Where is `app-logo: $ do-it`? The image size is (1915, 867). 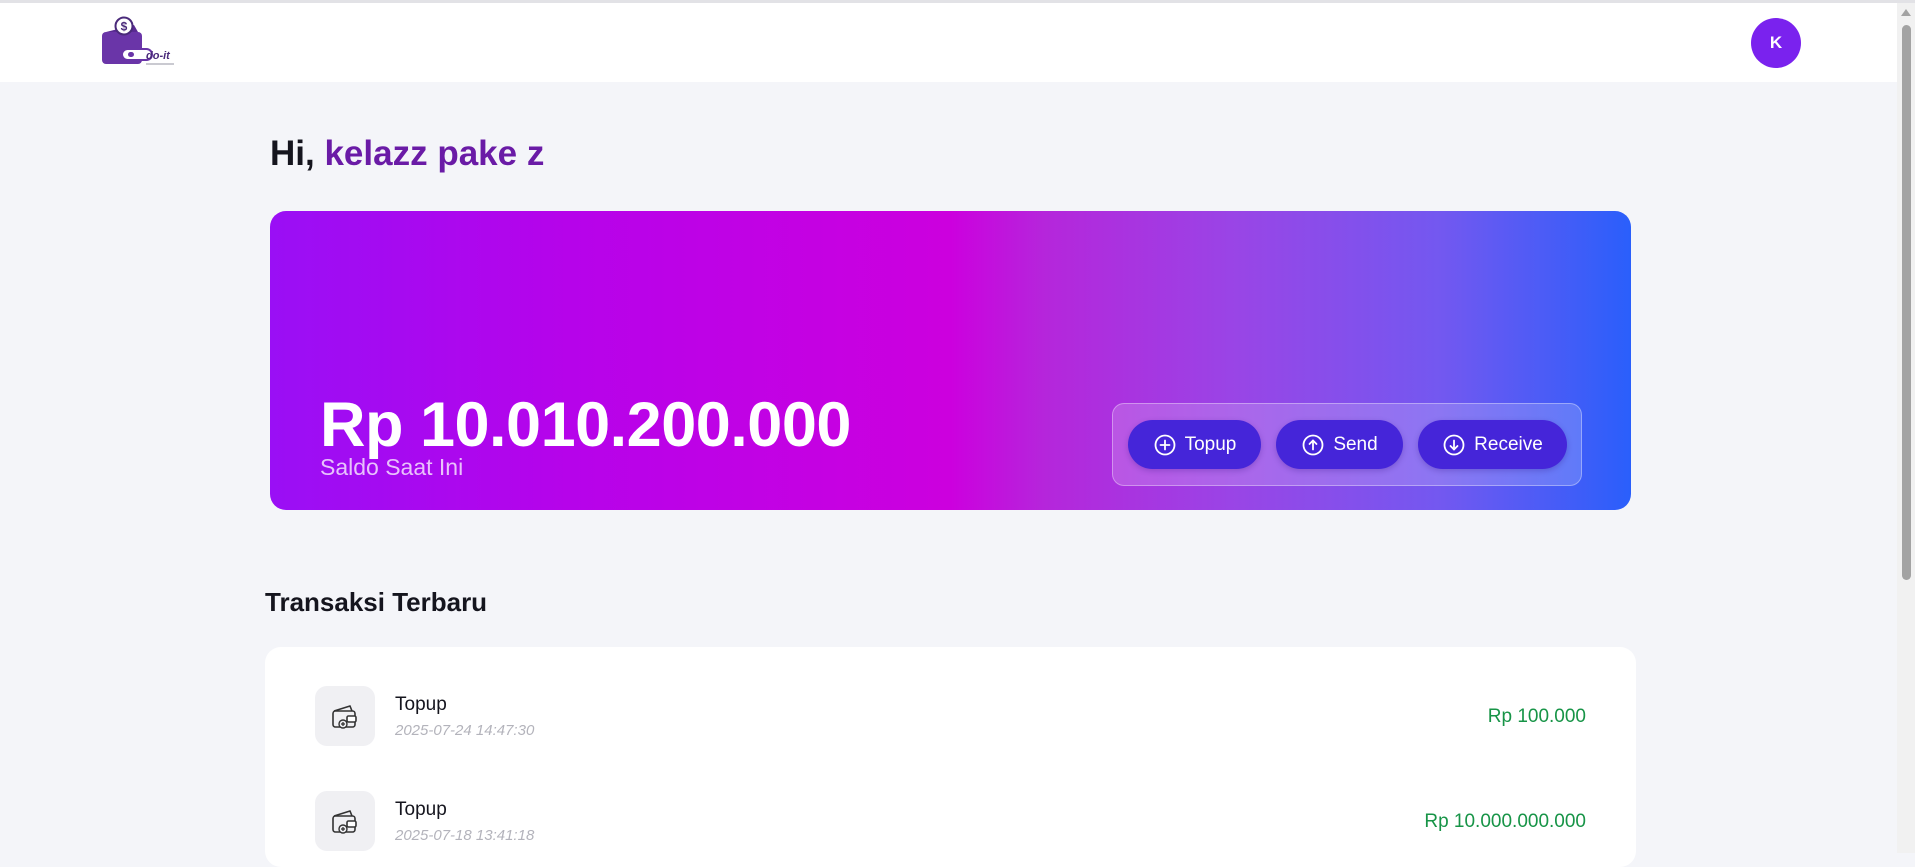 app-logo: $ do-it is located at coordinates (138, 44).